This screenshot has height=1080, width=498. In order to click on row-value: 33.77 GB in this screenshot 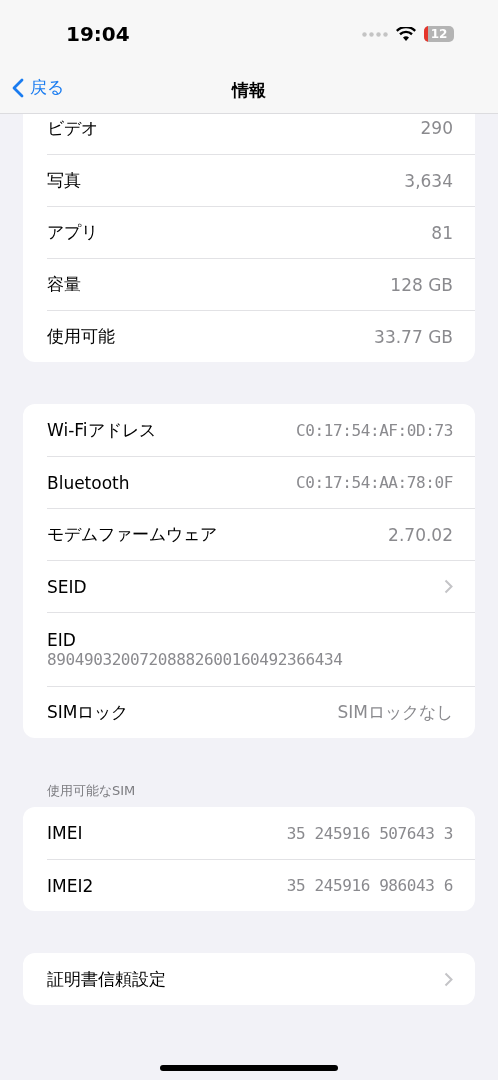, I will do `click(413, 336)`.